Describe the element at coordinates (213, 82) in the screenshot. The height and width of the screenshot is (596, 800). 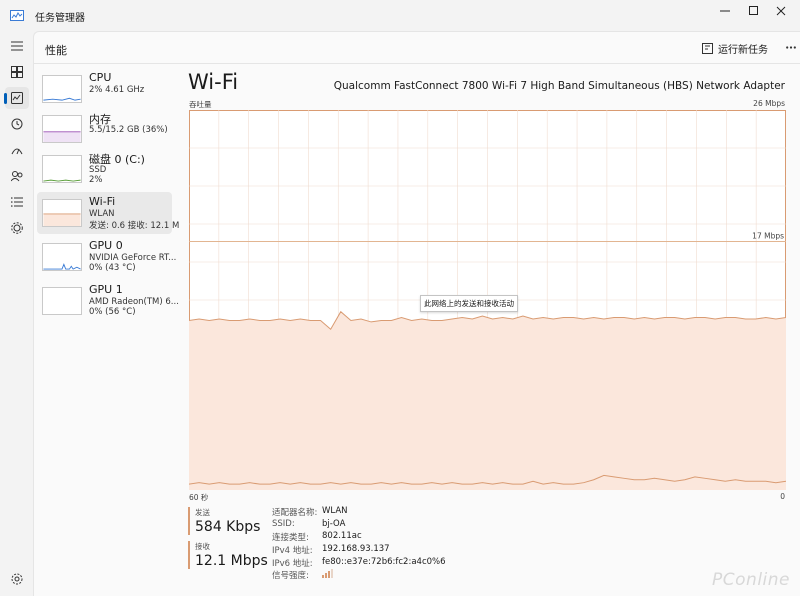
I see `device-title: Wi-Fi` at that location.